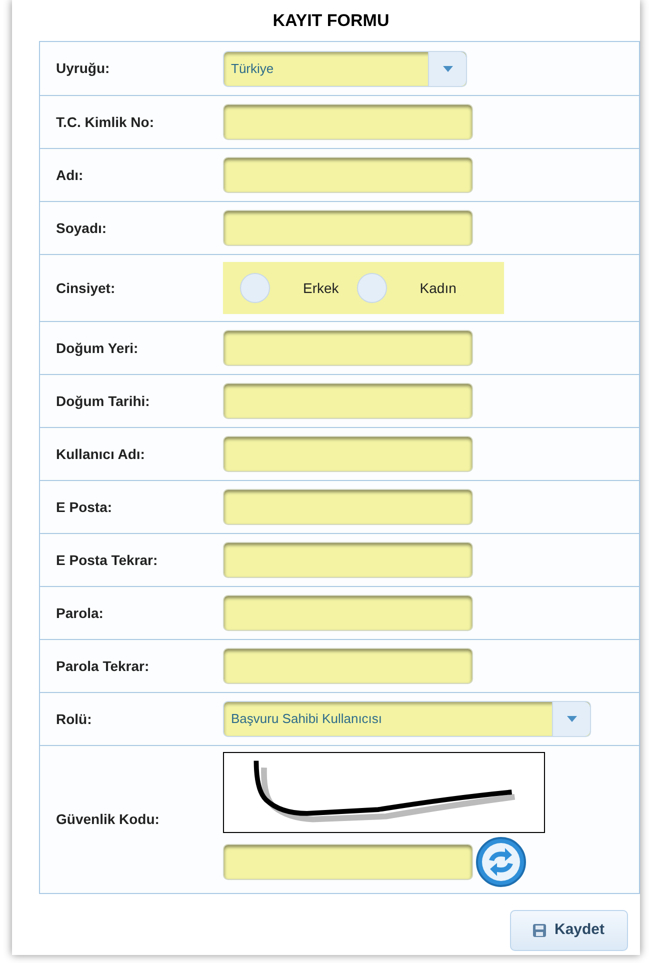 This screenshot has height=963, width=652. I want to click on field-label: Doğum Yeri:, so click(97, 348).